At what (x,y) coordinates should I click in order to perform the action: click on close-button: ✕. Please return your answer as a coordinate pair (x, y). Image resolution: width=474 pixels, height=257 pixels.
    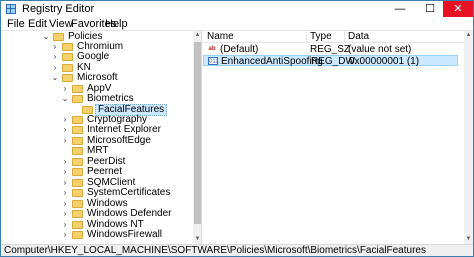
    Looking at the image, I should click on (458, 9).